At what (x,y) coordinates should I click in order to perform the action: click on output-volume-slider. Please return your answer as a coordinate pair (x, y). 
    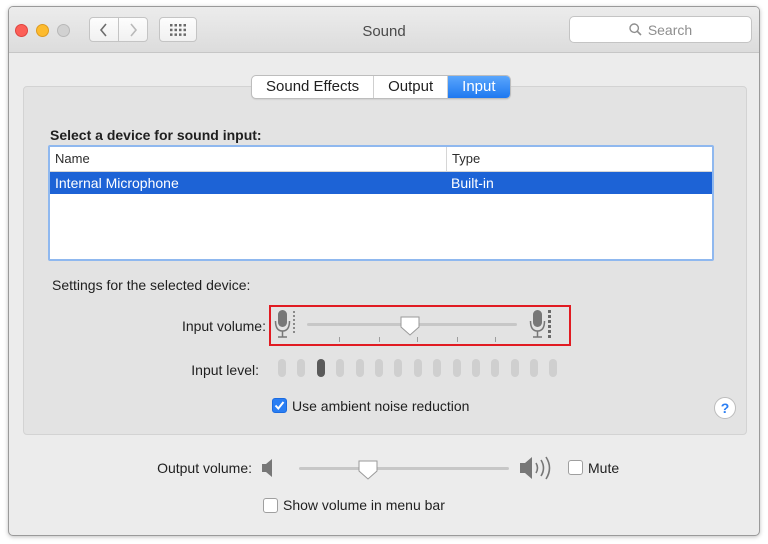
    Looking at the image, I should click on (404, 468).